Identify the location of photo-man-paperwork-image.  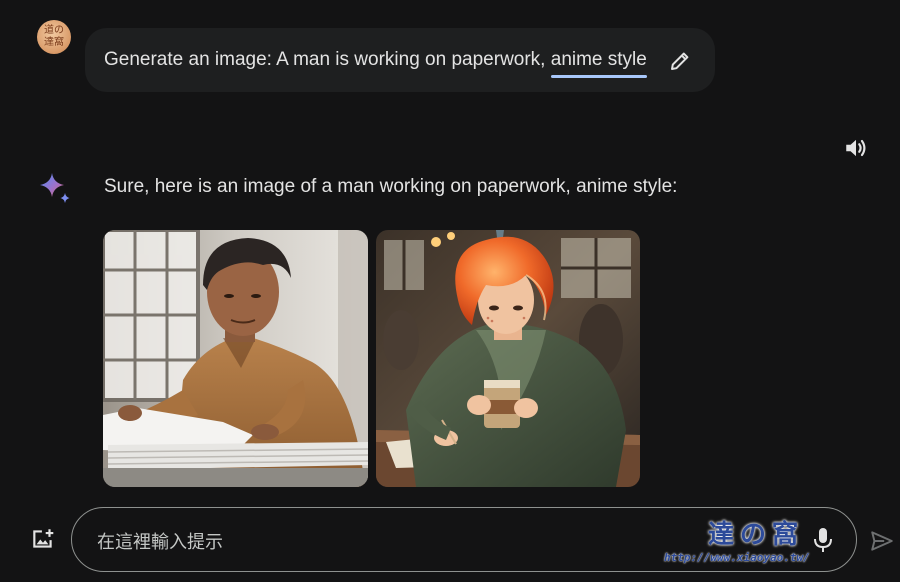
(235, 358).